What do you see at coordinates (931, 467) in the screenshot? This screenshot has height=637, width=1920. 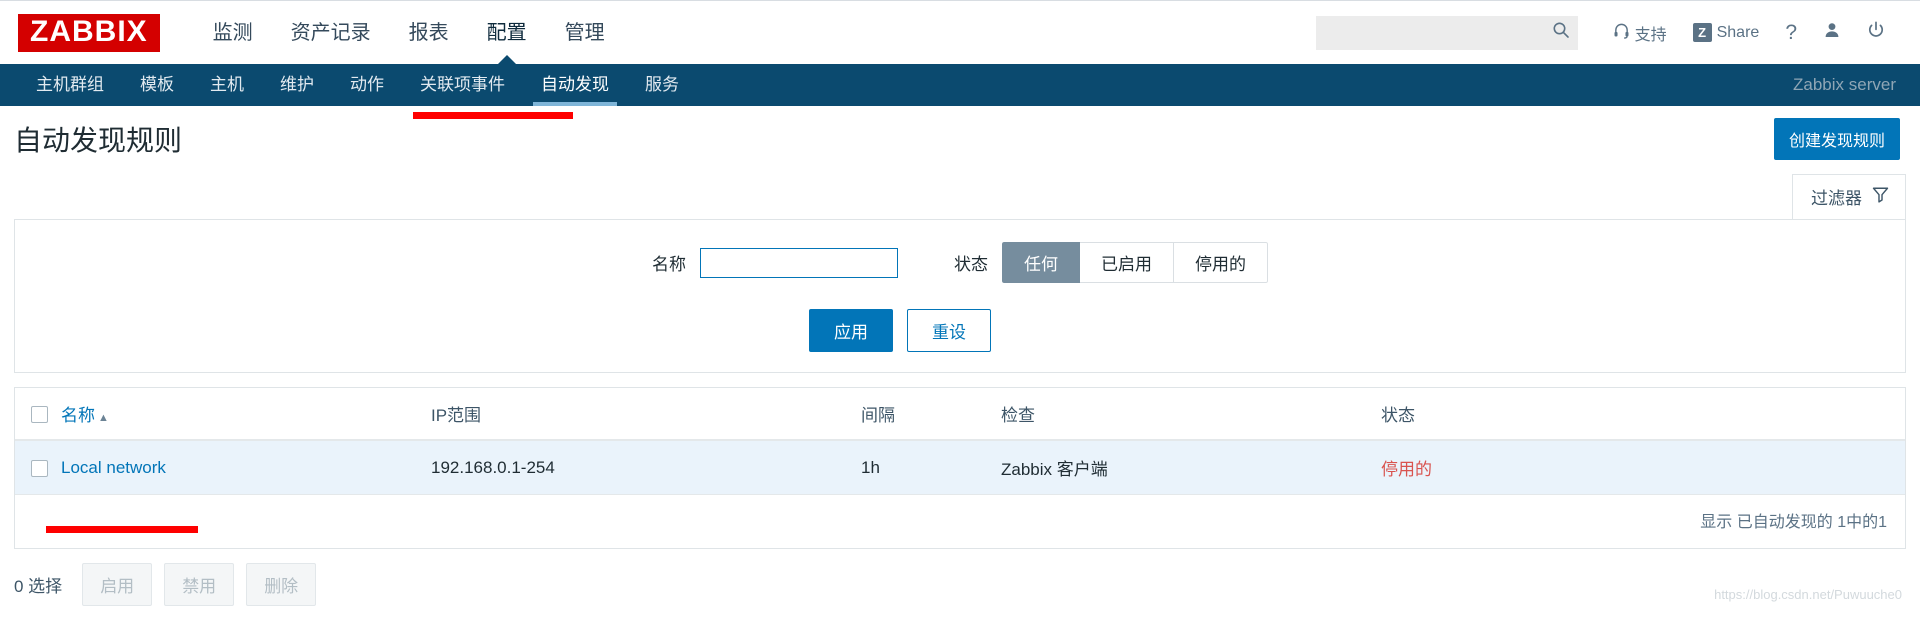 I see `row-interval-cell: 1h` at bounding box center [931, 467].